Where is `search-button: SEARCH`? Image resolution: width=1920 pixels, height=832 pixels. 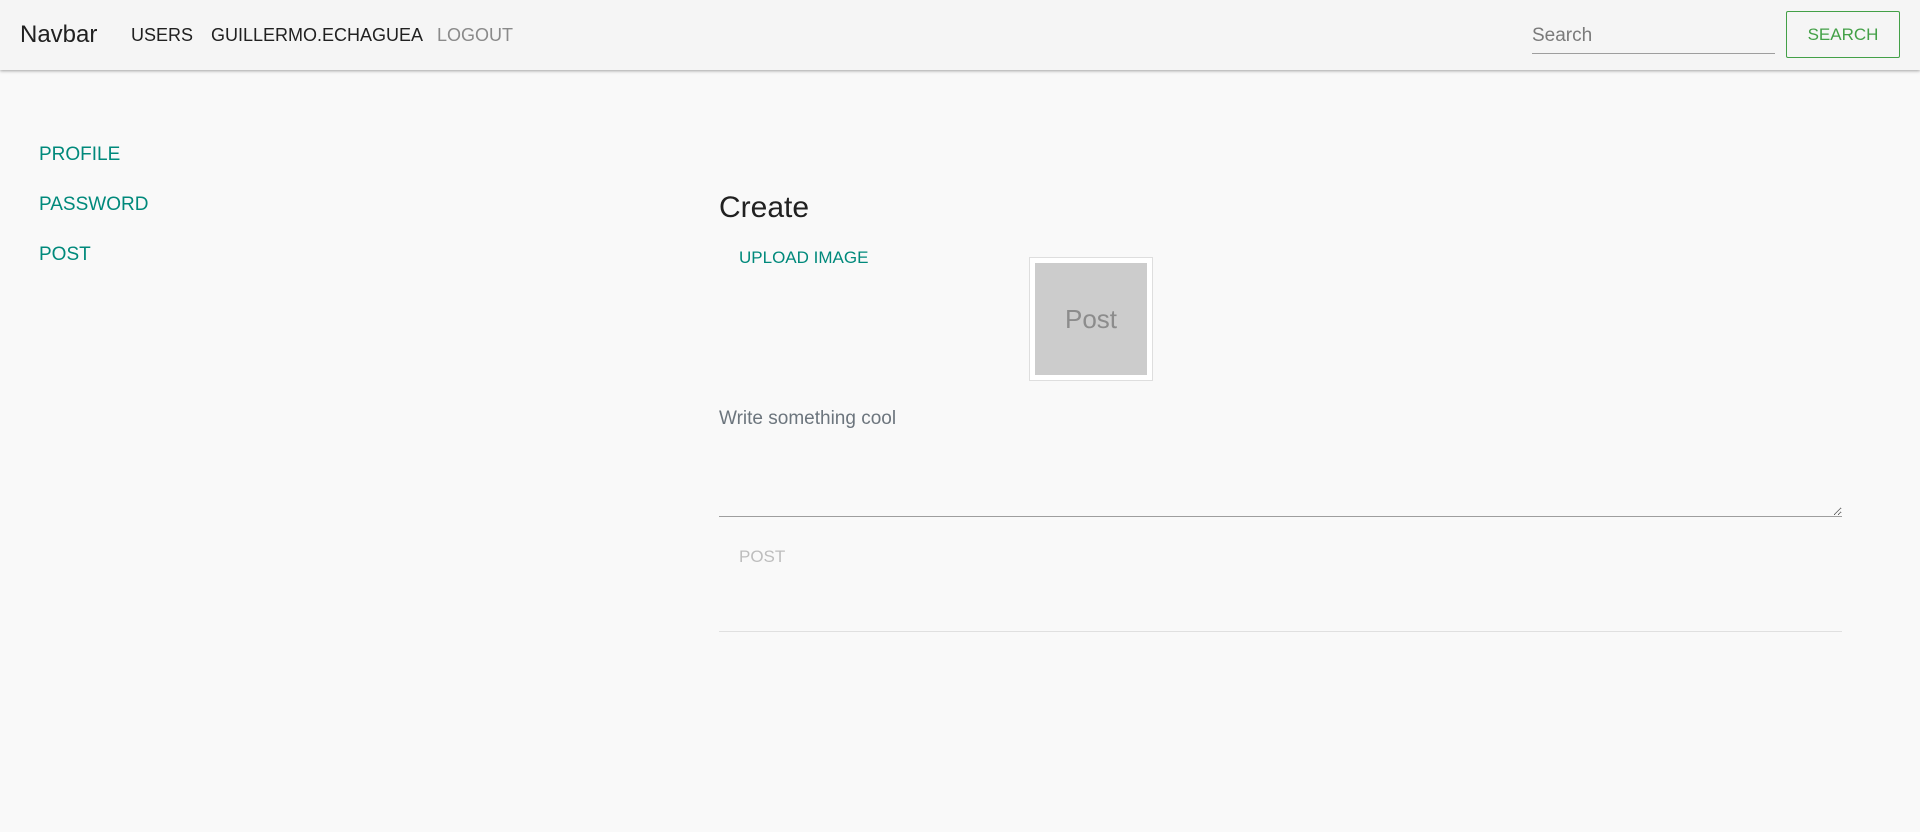 search-button: SEARCH is located at coordinates (1843, 34).